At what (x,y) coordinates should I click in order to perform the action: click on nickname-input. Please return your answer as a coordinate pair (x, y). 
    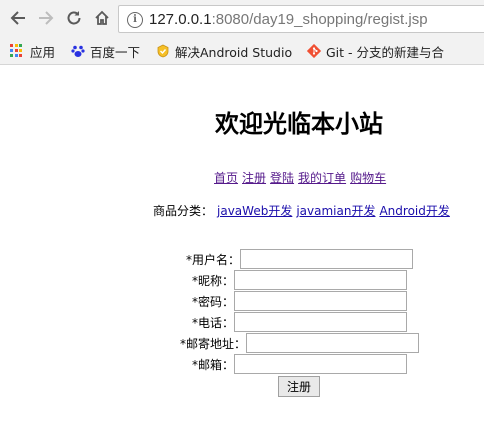
    Looking at the image, I should click on (321, 280).